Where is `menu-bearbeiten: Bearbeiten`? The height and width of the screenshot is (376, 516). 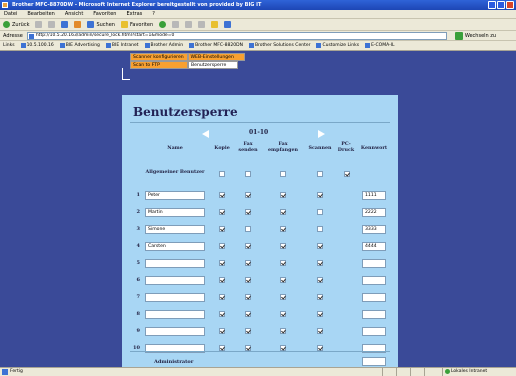 menu-bearbeiten: Bearbeiten is located at coordinates (40, 14).